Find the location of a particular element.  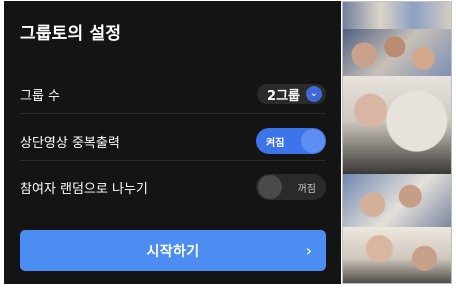

group-count-row: 그룹 수 2그룹 ⌄ is located at coordinates (173, 94).